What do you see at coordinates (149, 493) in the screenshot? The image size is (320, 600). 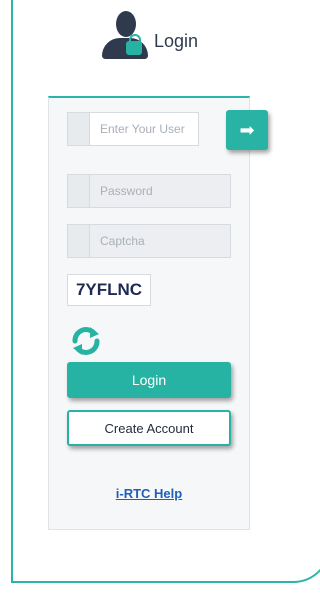 I see `help-link: i-RTC Help` at bounding box center [149, 493].